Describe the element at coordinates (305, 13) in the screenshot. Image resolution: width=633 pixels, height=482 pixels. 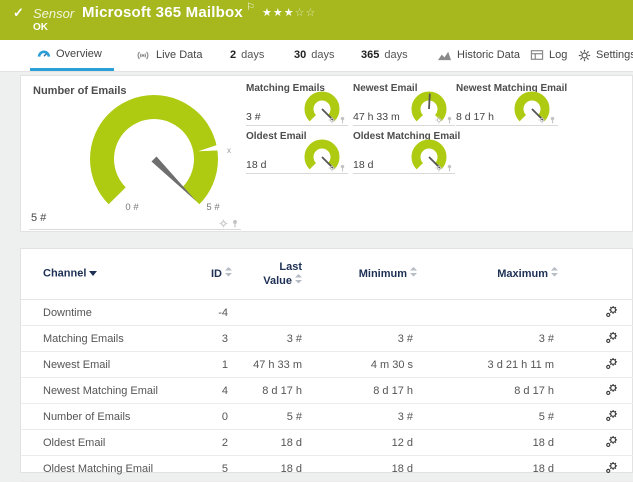
I see `stars-empty: ☆☆` at that location.